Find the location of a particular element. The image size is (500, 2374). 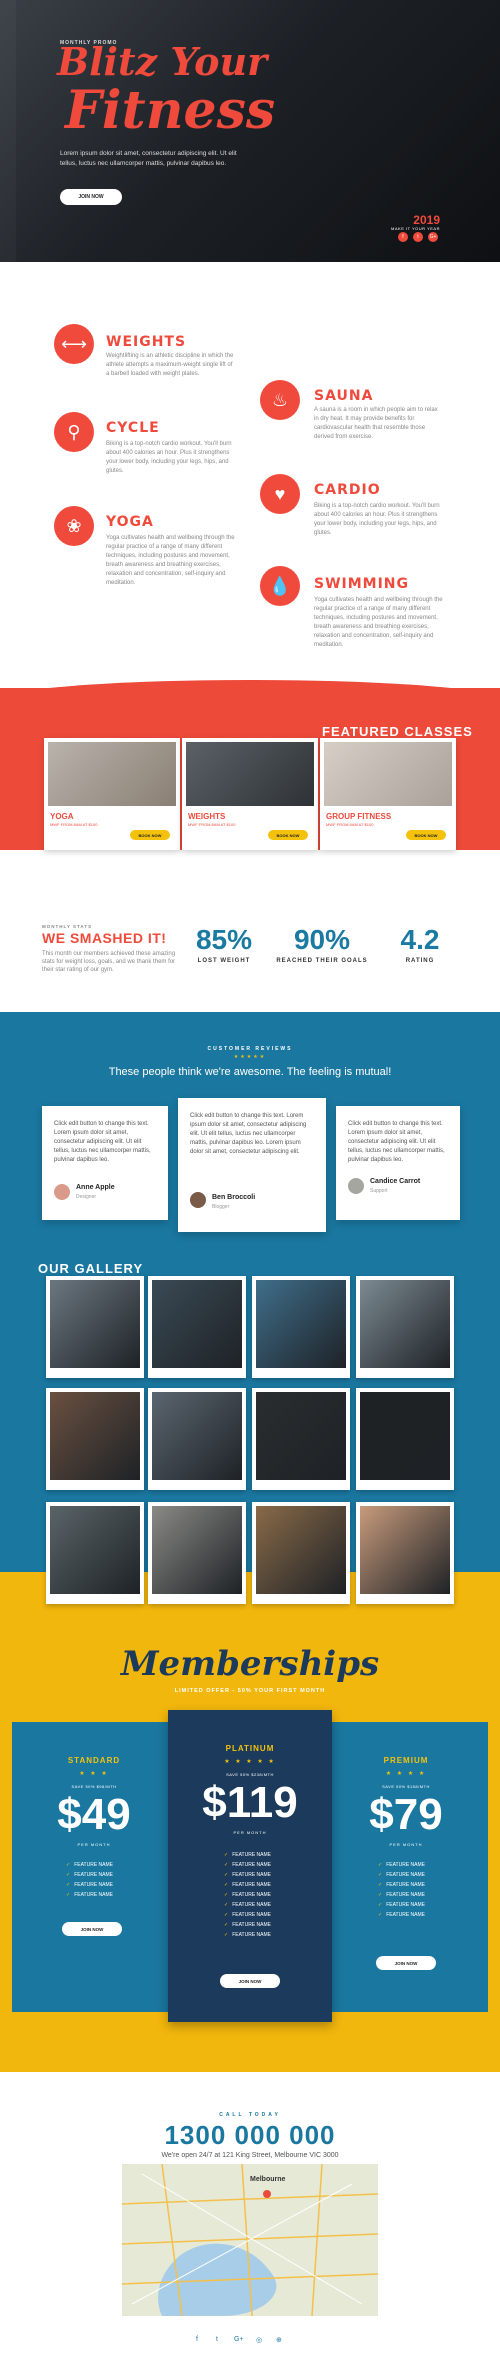

stat-label: REACHED THEIR GOALS is located at coordinates (322, 961).